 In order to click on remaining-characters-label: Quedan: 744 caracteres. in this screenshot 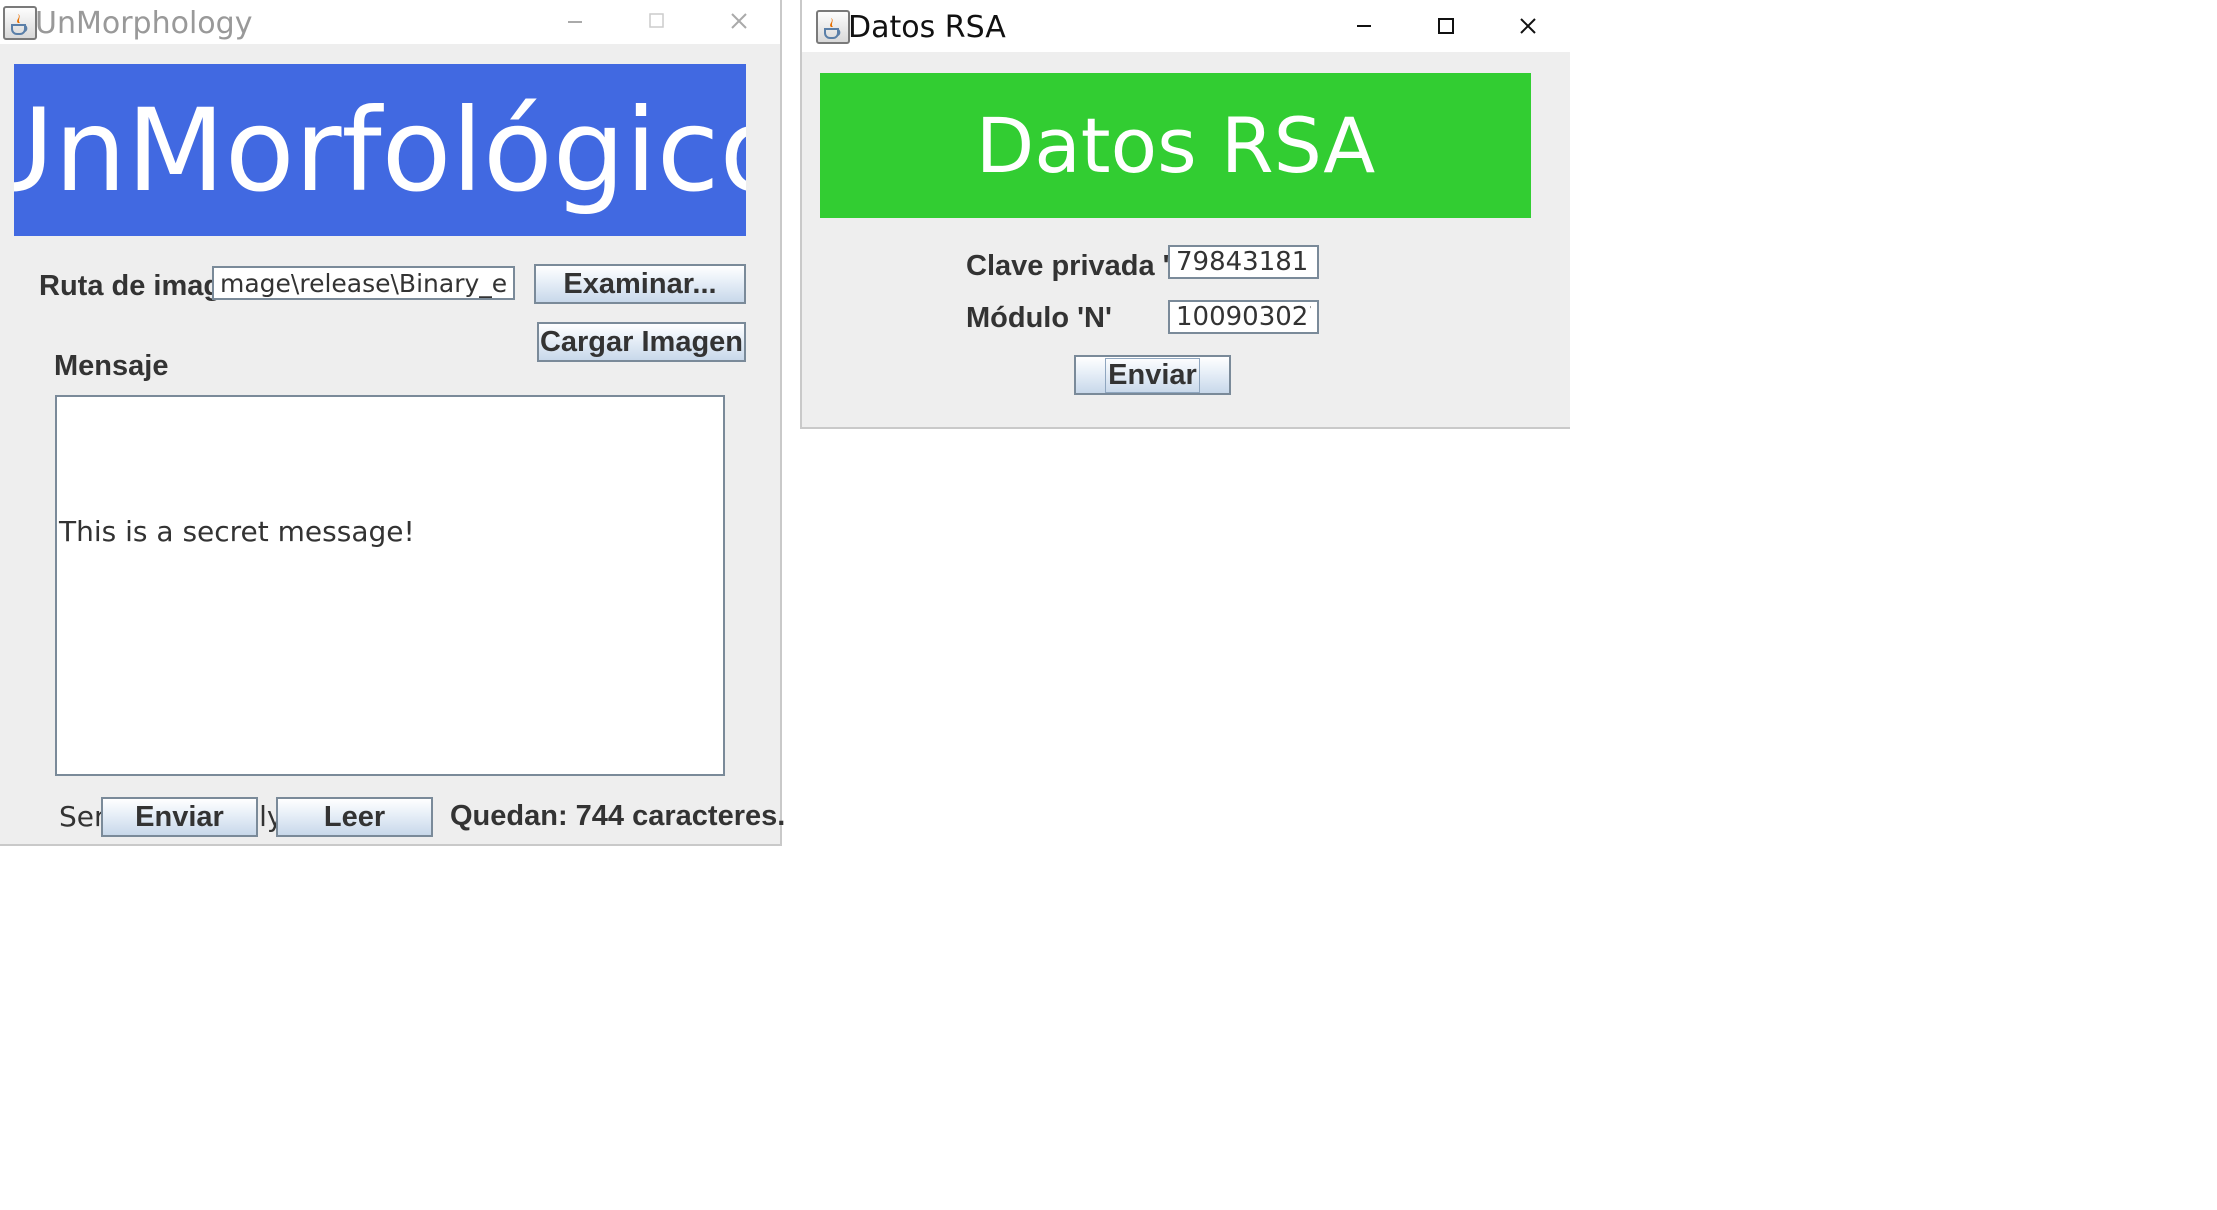, I will do `click(618, 816)`.